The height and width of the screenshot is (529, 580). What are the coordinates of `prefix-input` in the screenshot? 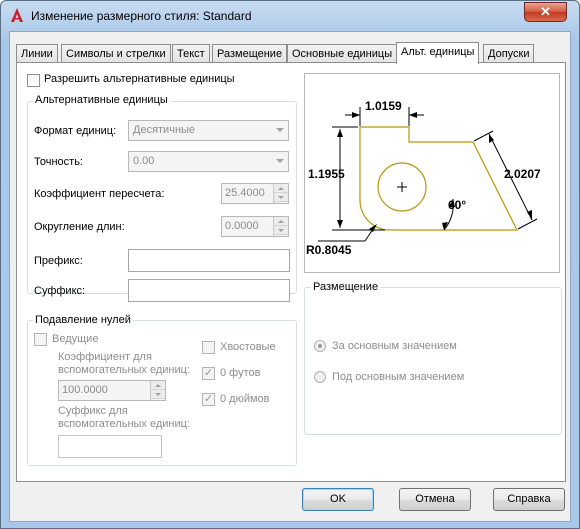 It's located at (209, 260).